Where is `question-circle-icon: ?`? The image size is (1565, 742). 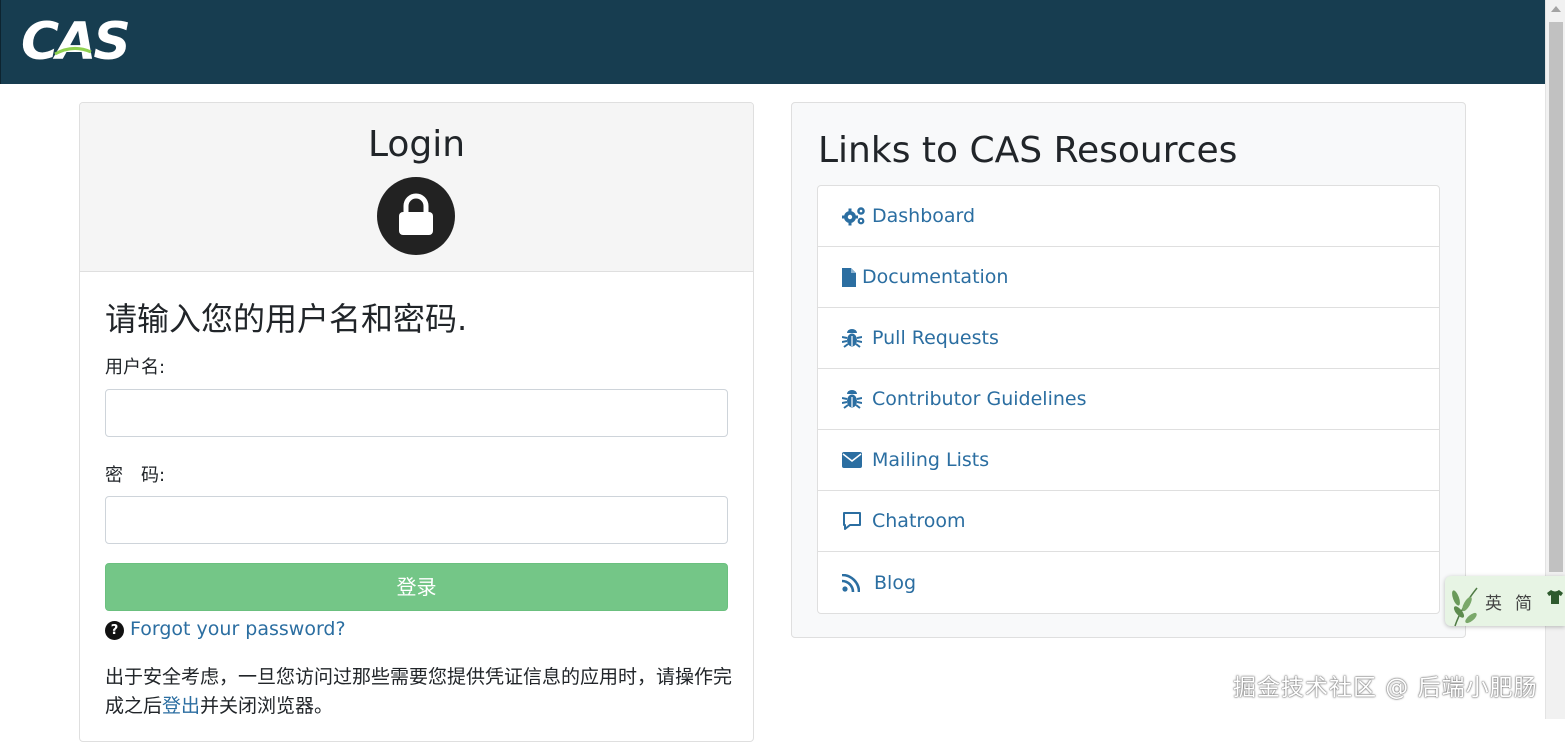
question-circle-icon: ? is located at coordinates (114, 630).